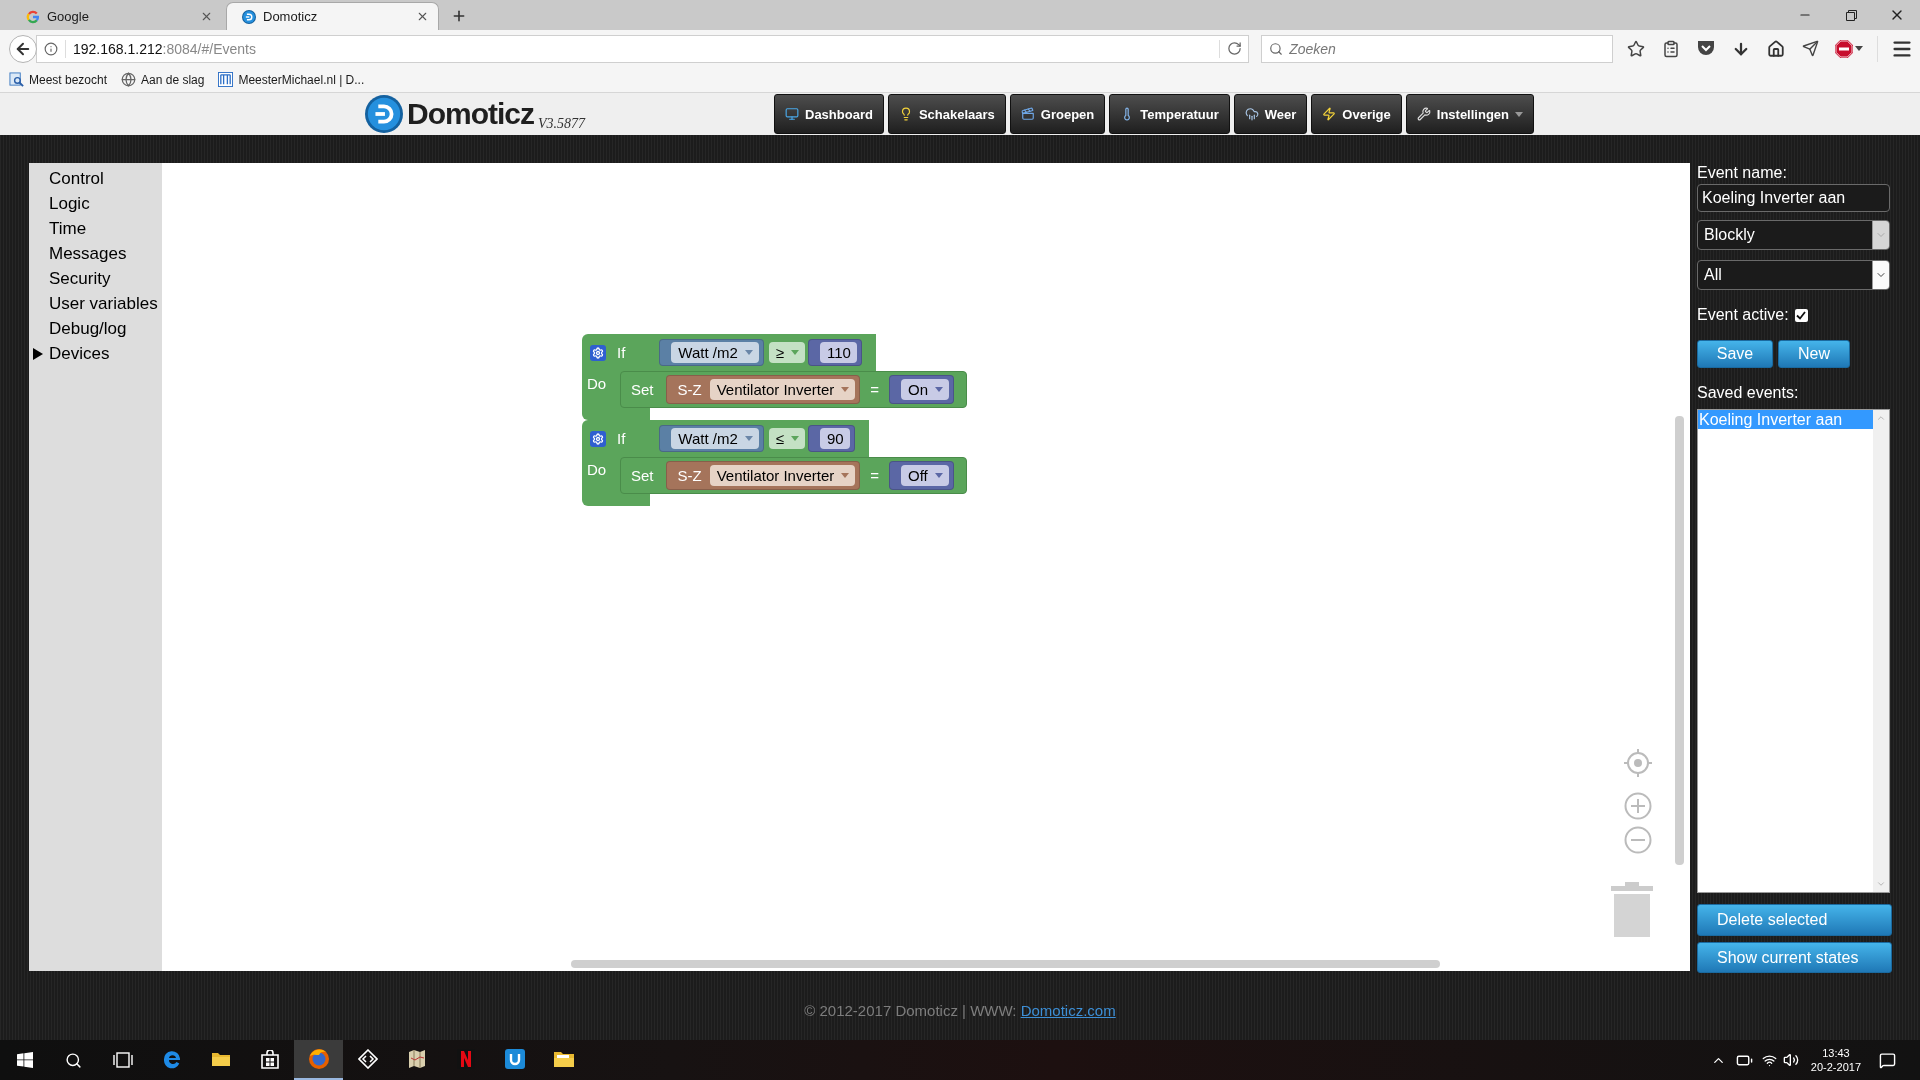  Describe the element at coordinates (1835, 1067) in the screenshot. I see `clock-date: 20-2-2017` at that location.